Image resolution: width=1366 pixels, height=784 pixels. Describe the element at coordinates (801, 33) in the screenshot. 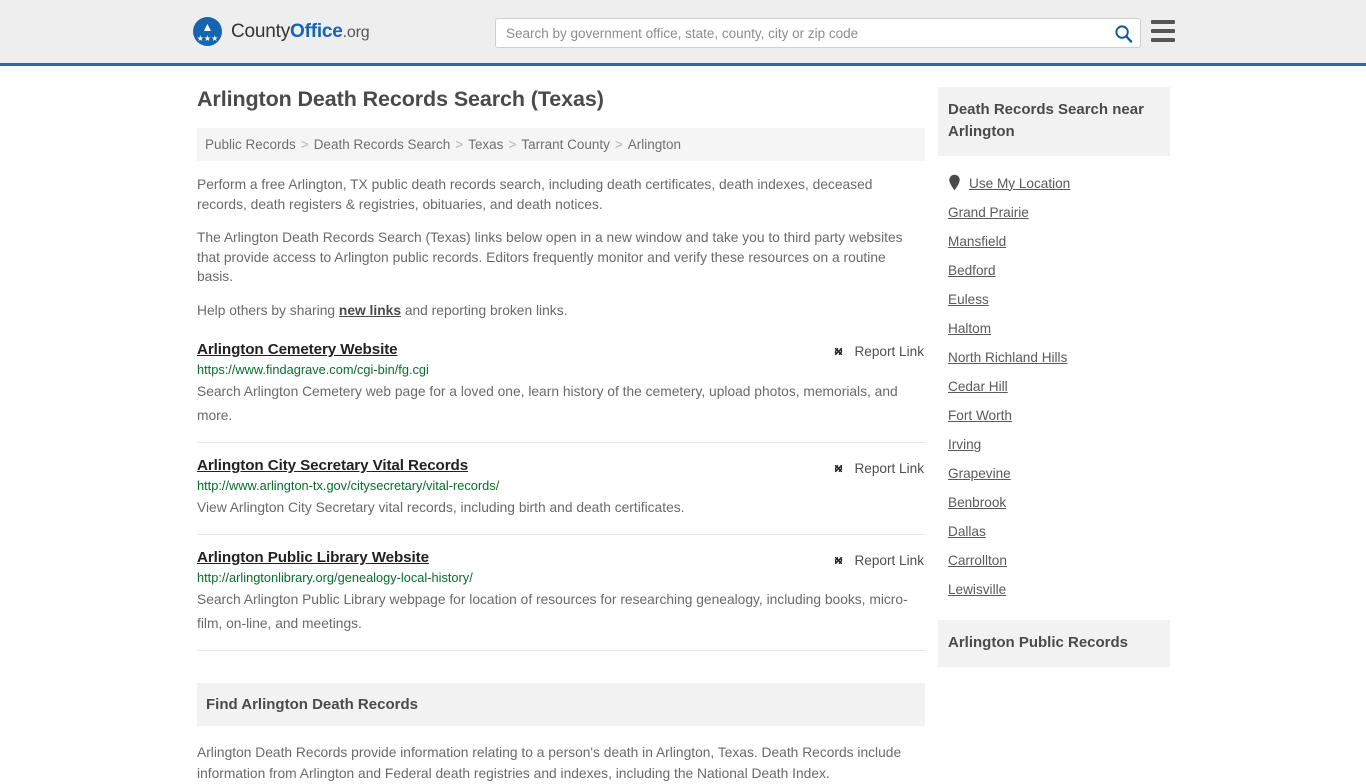

I see `search-input` at that location.